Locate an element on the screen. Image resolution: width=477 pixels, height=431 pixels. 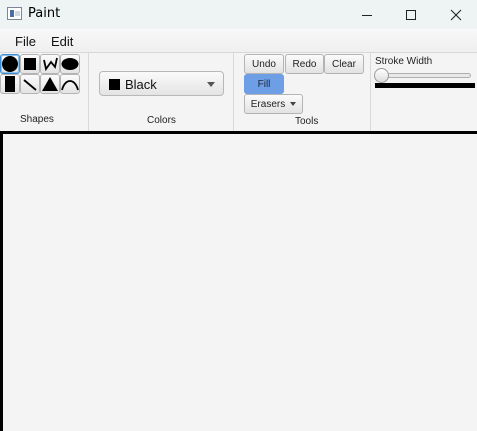
shape-triangle-button is located at coordinates (50, 84).